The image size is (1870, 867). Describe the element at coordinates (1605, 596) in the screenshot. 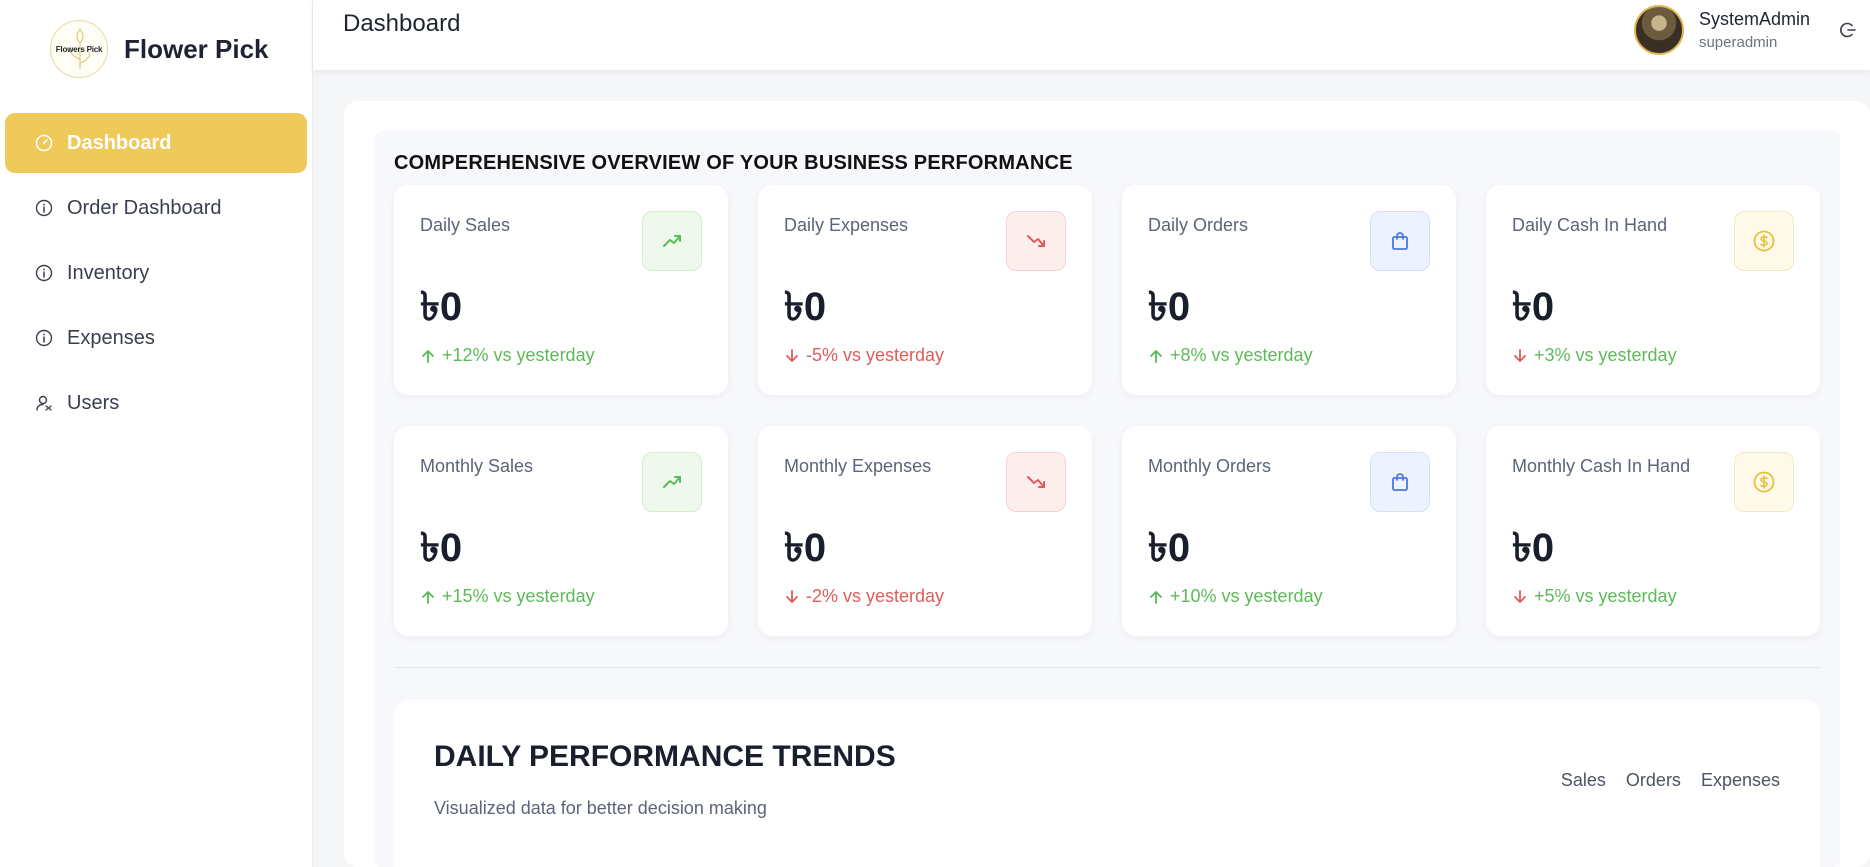

I see `card-change-text: +5% vs yesterday` at that location.